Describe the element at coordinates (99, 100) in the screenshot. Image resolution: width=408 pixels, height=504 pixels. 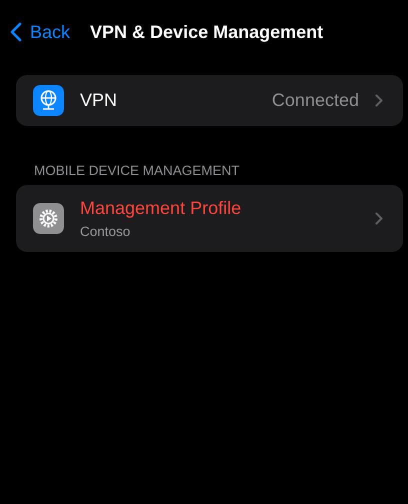
I see `vpn-label: VPN` at that location.